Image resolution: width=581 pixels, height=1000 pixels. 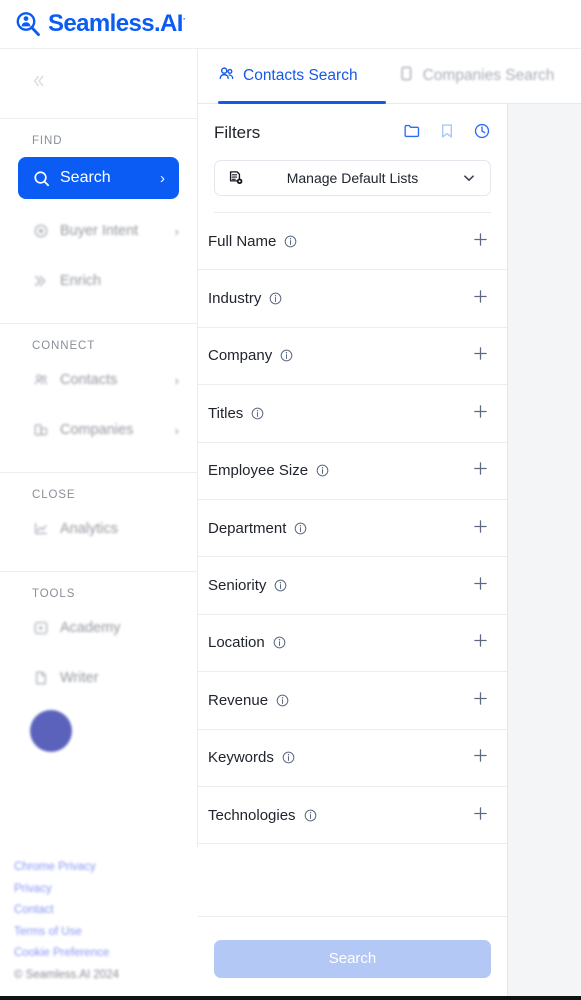 I want to click on sidebar-item-contacts: Contacts ›, so click(x=98, y=380).